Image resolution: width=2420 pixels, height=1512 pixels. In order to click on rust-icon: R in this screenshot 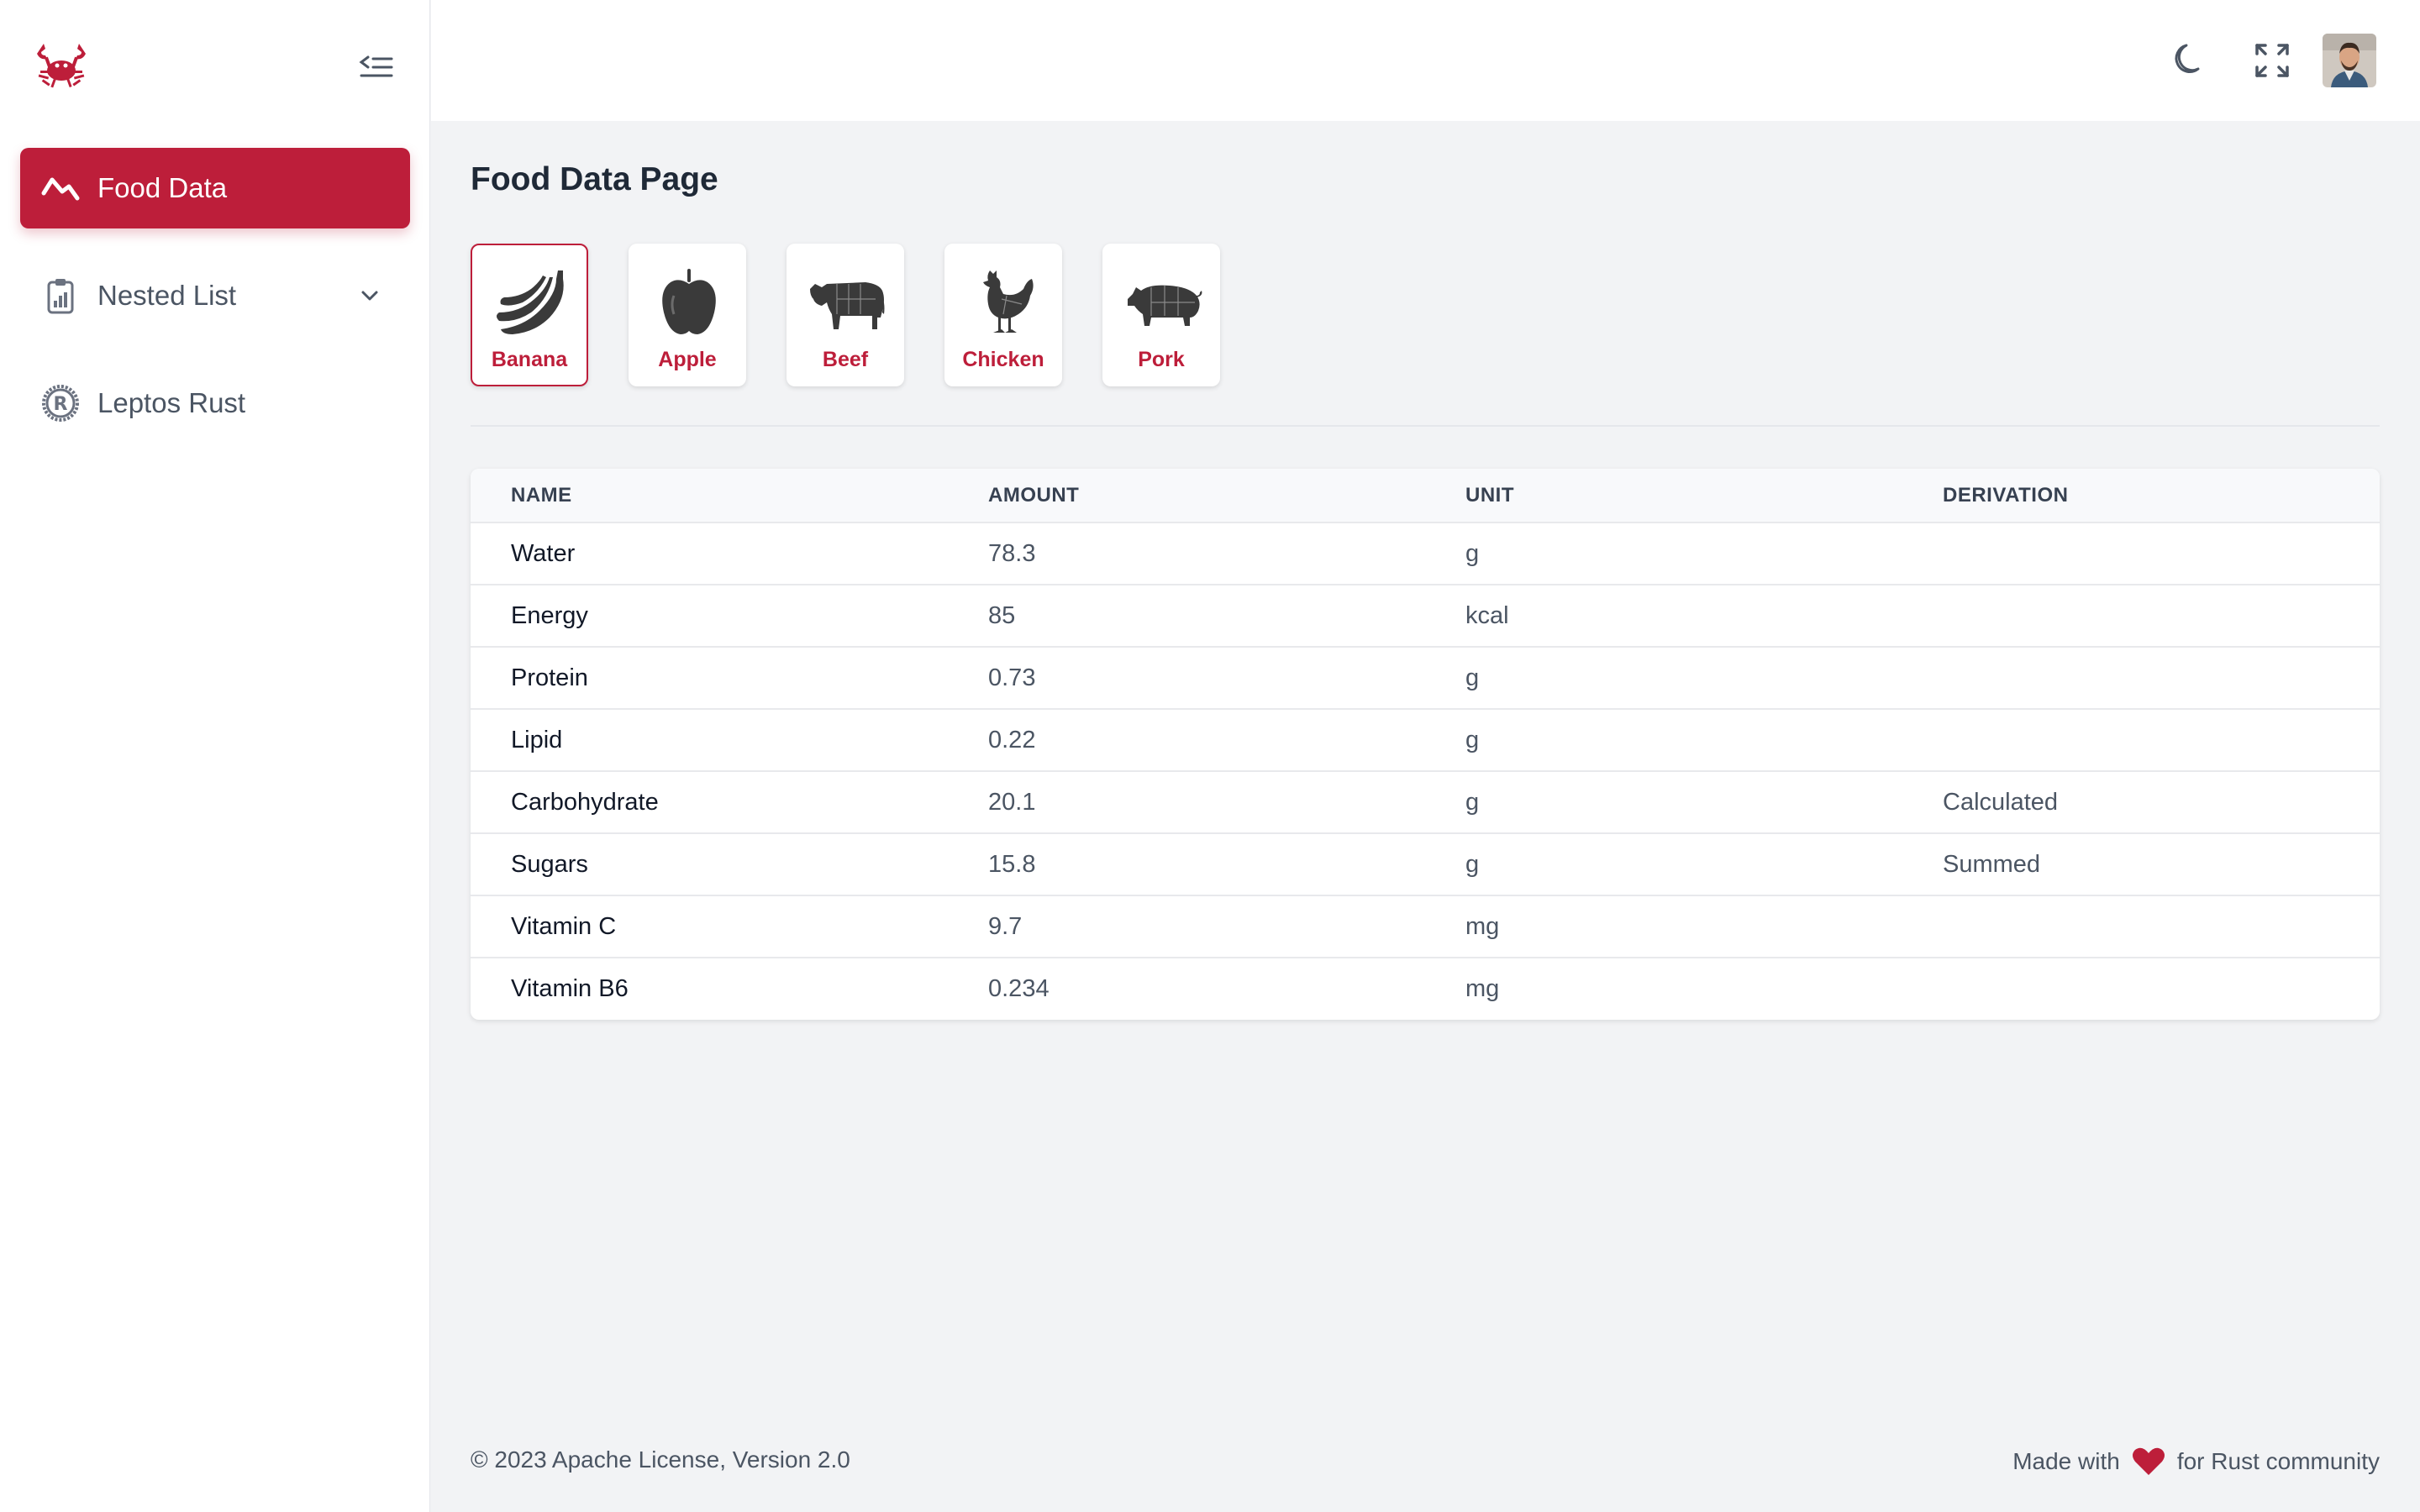, I will do `click(60, 403)`.